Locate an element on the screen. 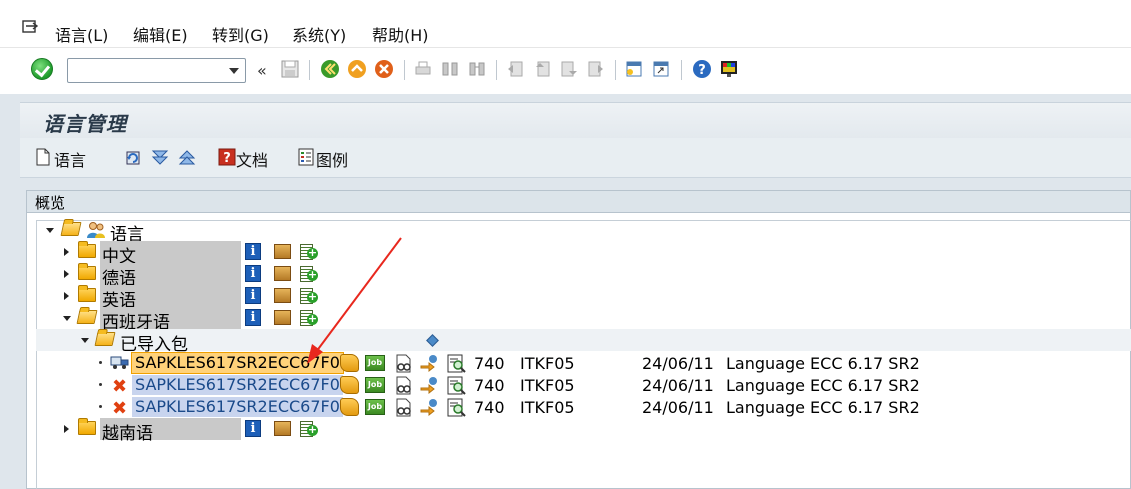 The height and width of the screenshot is (489, 1131). exit-icon is located at coordinates (357, 69).